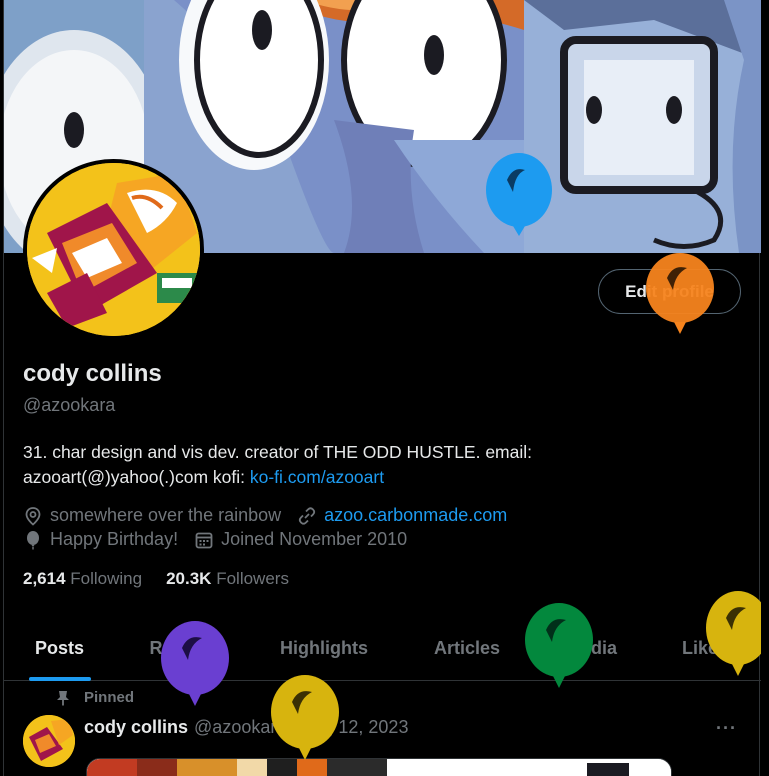 The width and height of the screenshot is (769, 776). I want to click on tab-label: Highlights, so click(324, 647).